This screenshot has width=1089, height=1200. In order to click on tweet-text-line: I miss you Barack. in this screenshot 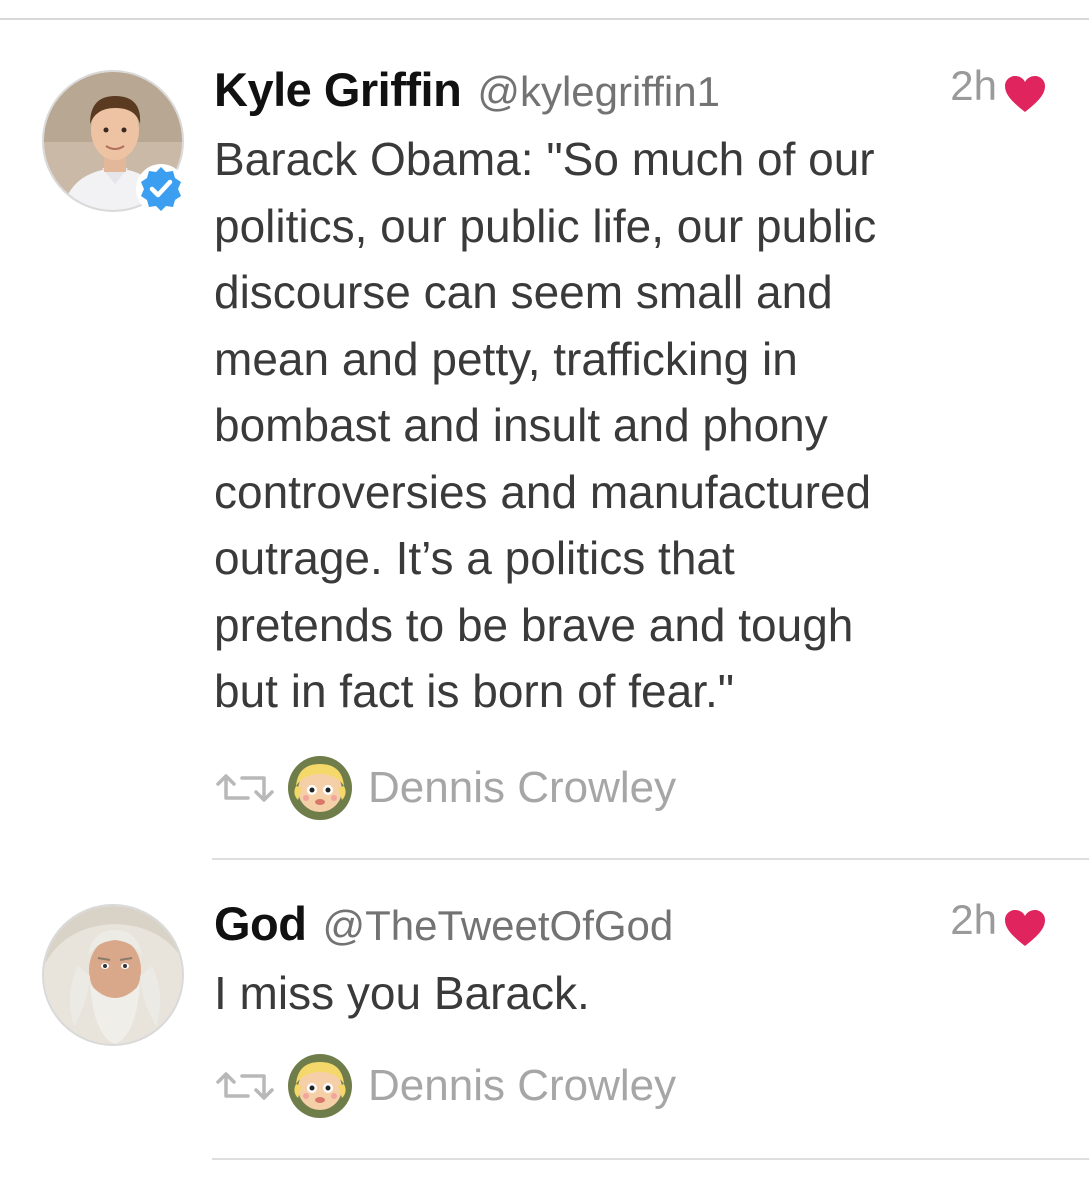, I will do `click(402, 993)`.